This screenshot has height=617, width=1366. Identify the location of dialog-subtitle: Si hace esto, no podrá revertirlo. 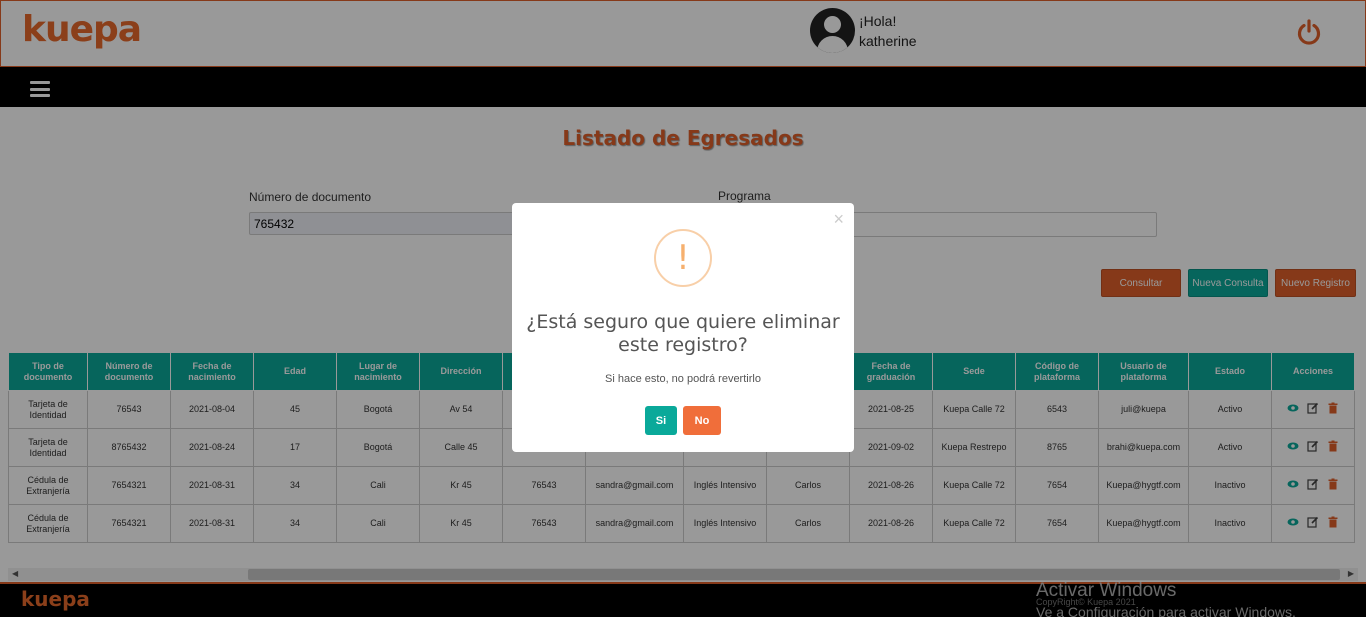
(683, 379).